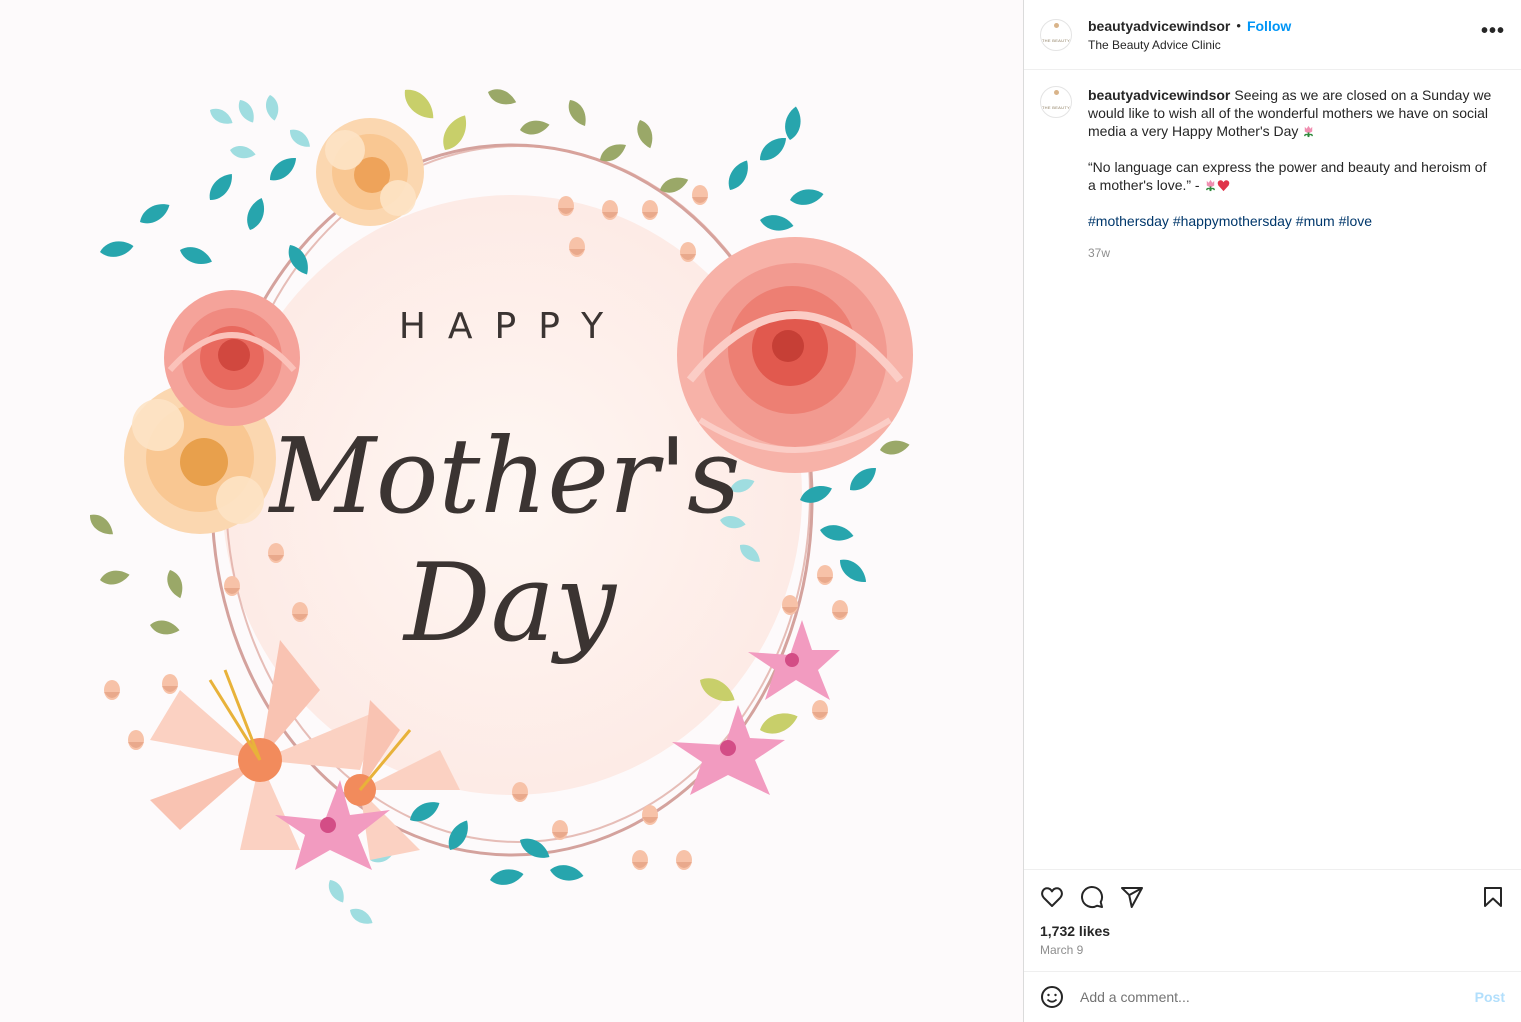  I want to click on save-button, so click(1493, 897).